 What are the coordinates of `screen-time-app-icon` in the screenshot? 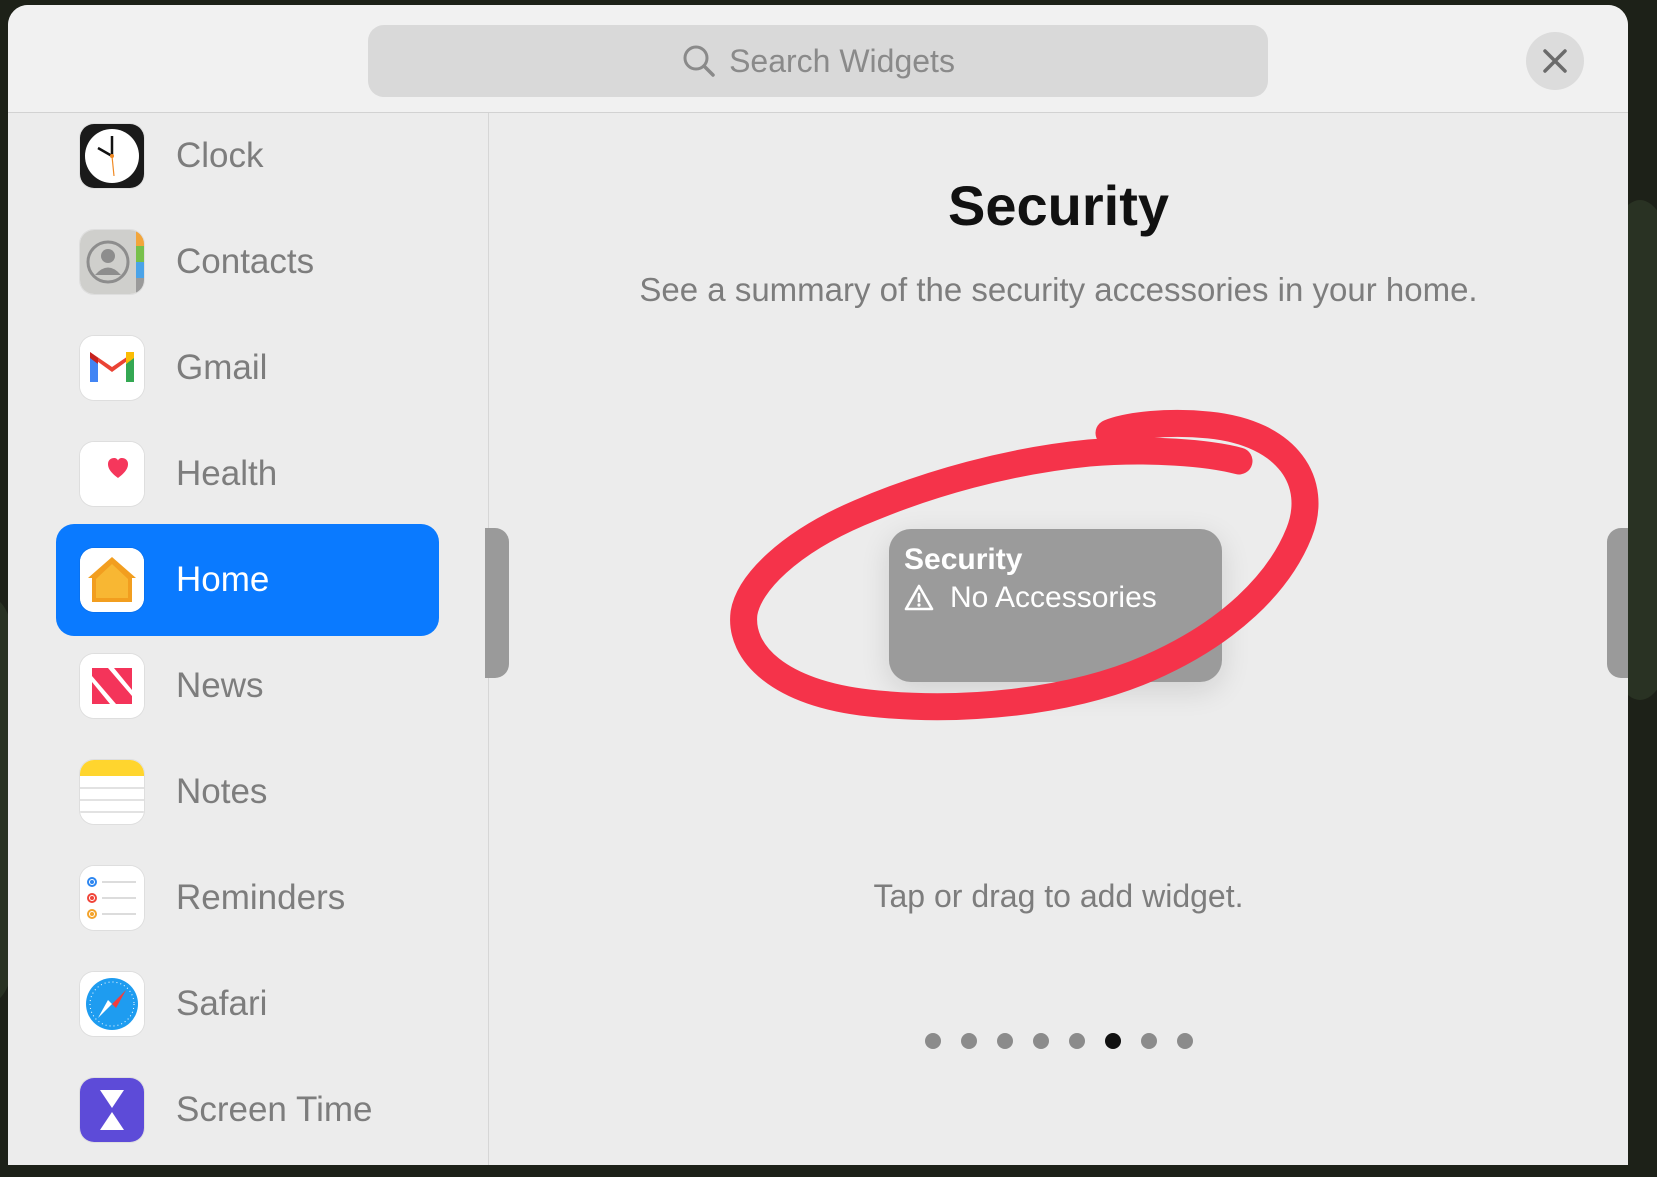 It's located at (112, 1110).